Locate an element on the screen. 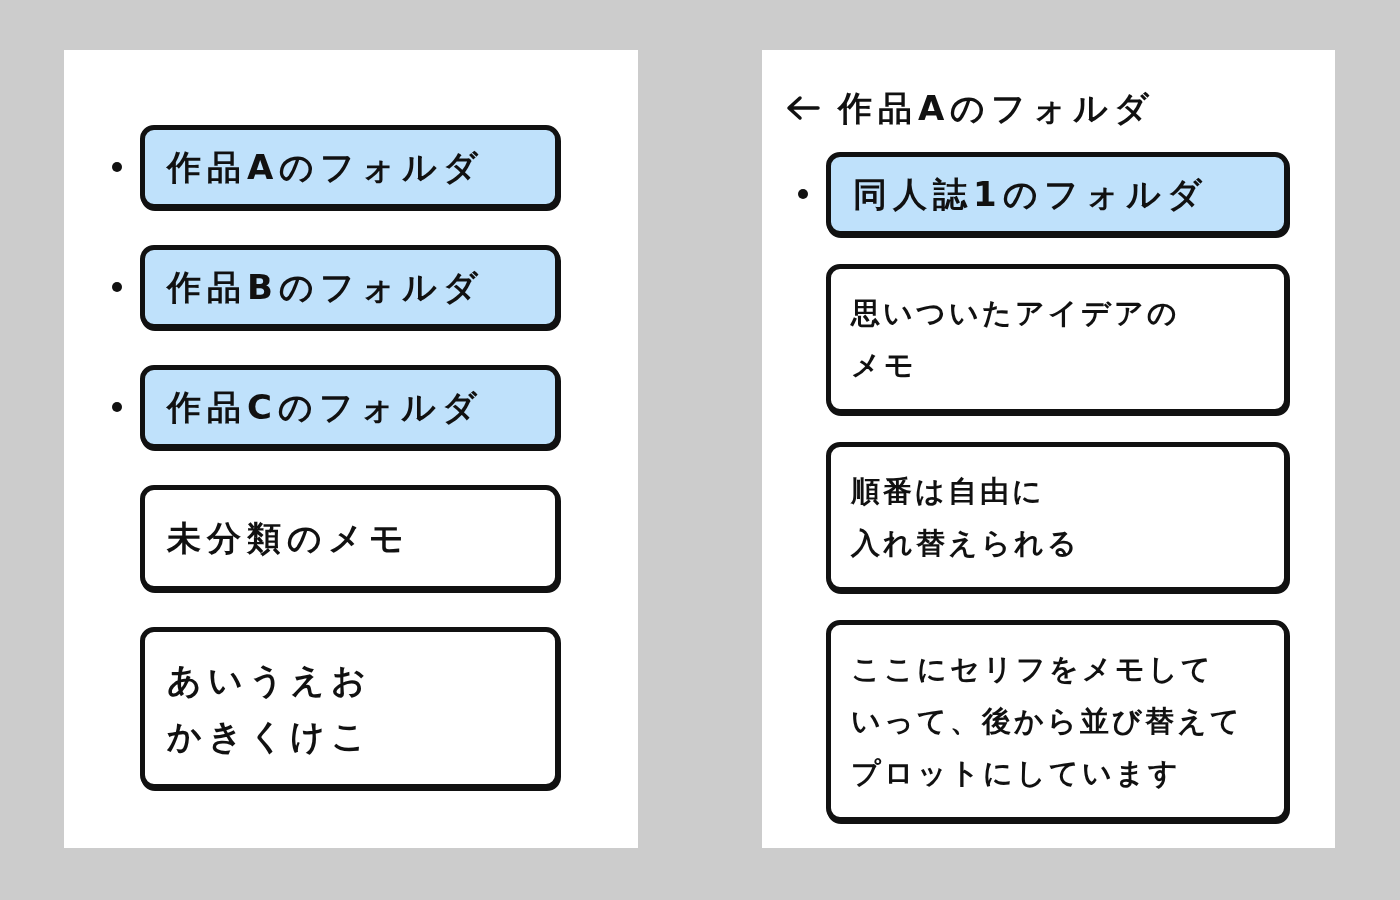  memo-text: 順番は自由に is located at coordinates (948, 491).